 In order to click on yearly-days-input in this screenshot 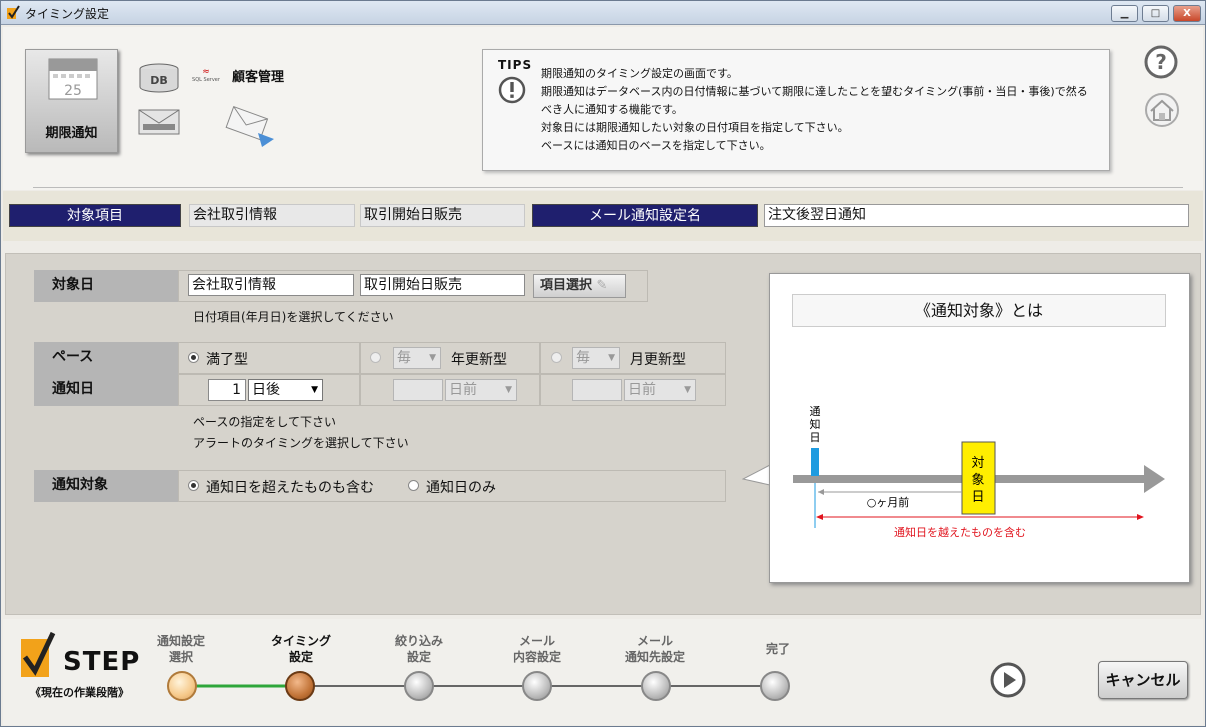, I will do `click(418, 390)`.